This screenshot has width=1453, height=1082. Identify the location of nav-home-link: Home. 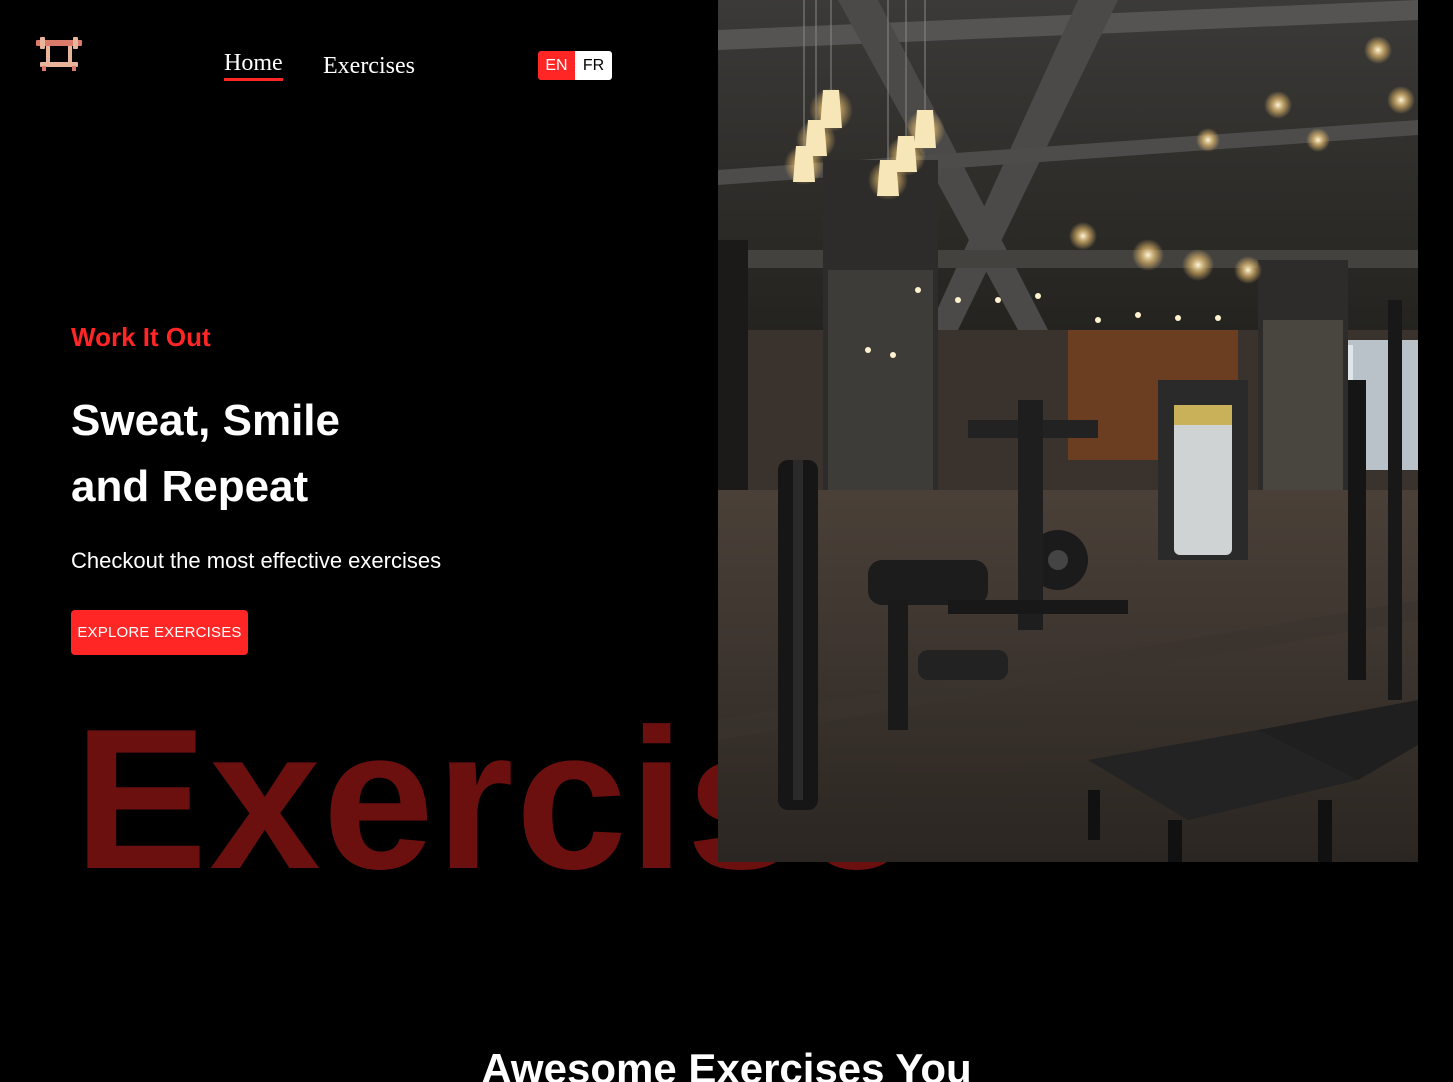
(253, 65).